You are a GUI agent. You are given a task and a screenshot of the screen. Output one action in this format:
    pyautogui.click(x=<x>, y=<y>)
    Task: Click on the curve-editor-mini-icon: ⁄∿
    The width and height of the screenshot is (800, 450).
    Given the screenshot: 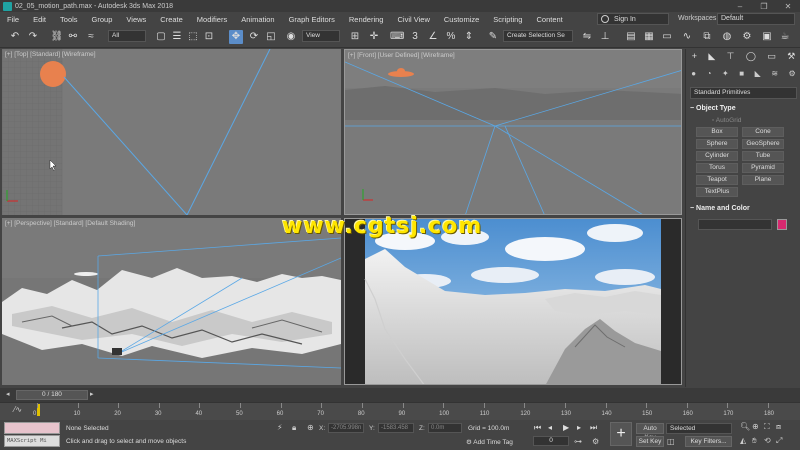 What is the action you would take?
    pyautogui.click(x=18, y=409)
    